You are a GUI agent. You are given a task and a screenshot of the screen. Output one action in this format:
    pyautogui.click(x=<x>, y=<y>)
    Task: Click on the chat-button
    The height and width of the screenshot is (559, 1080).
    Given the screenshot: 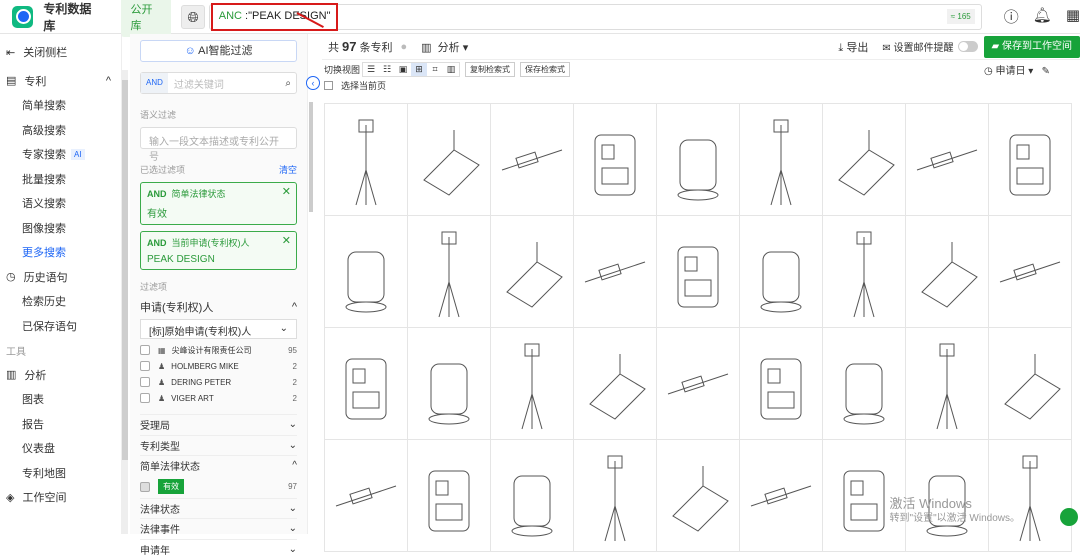 What is the action you would take?
    pyautogui.click(x=1069, y=517)
    